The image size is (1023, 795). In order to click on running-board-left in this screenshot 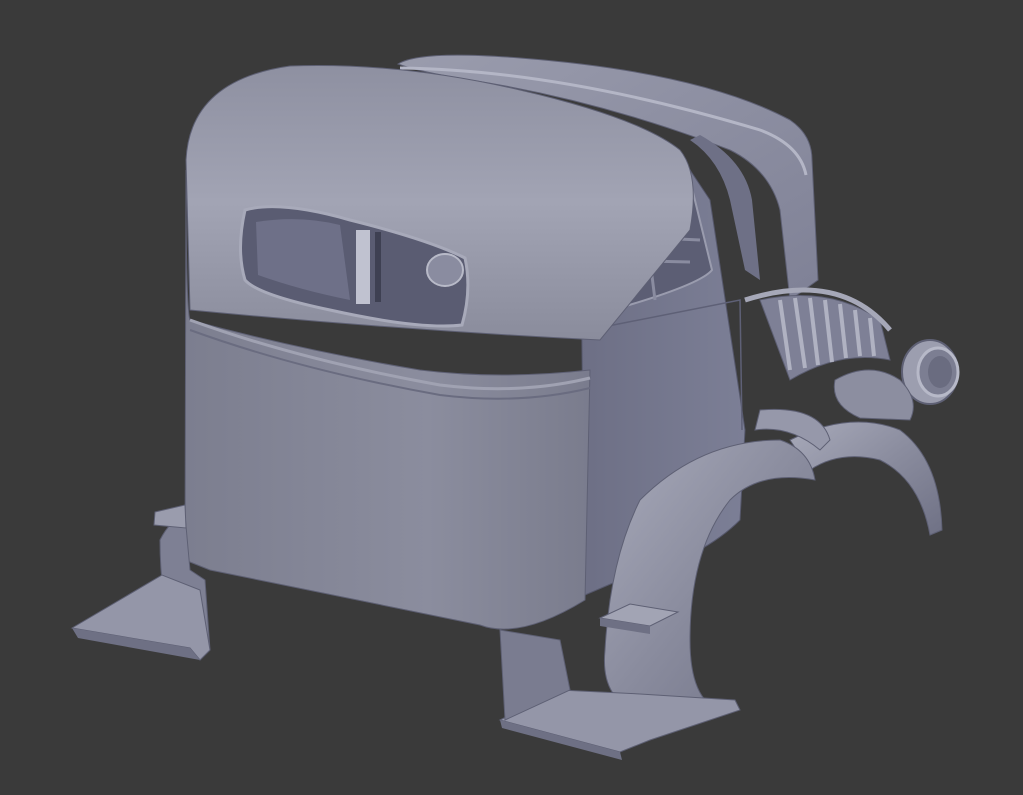, I will do `click(140, 617)`.